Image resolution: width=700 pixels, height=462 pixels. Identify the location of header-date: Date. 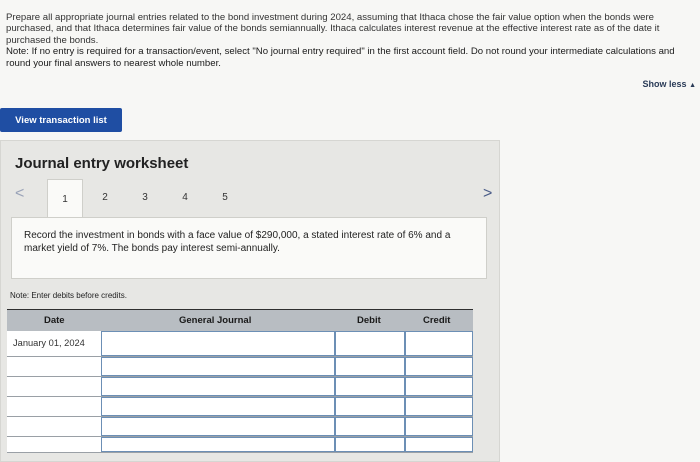
(54, 320).